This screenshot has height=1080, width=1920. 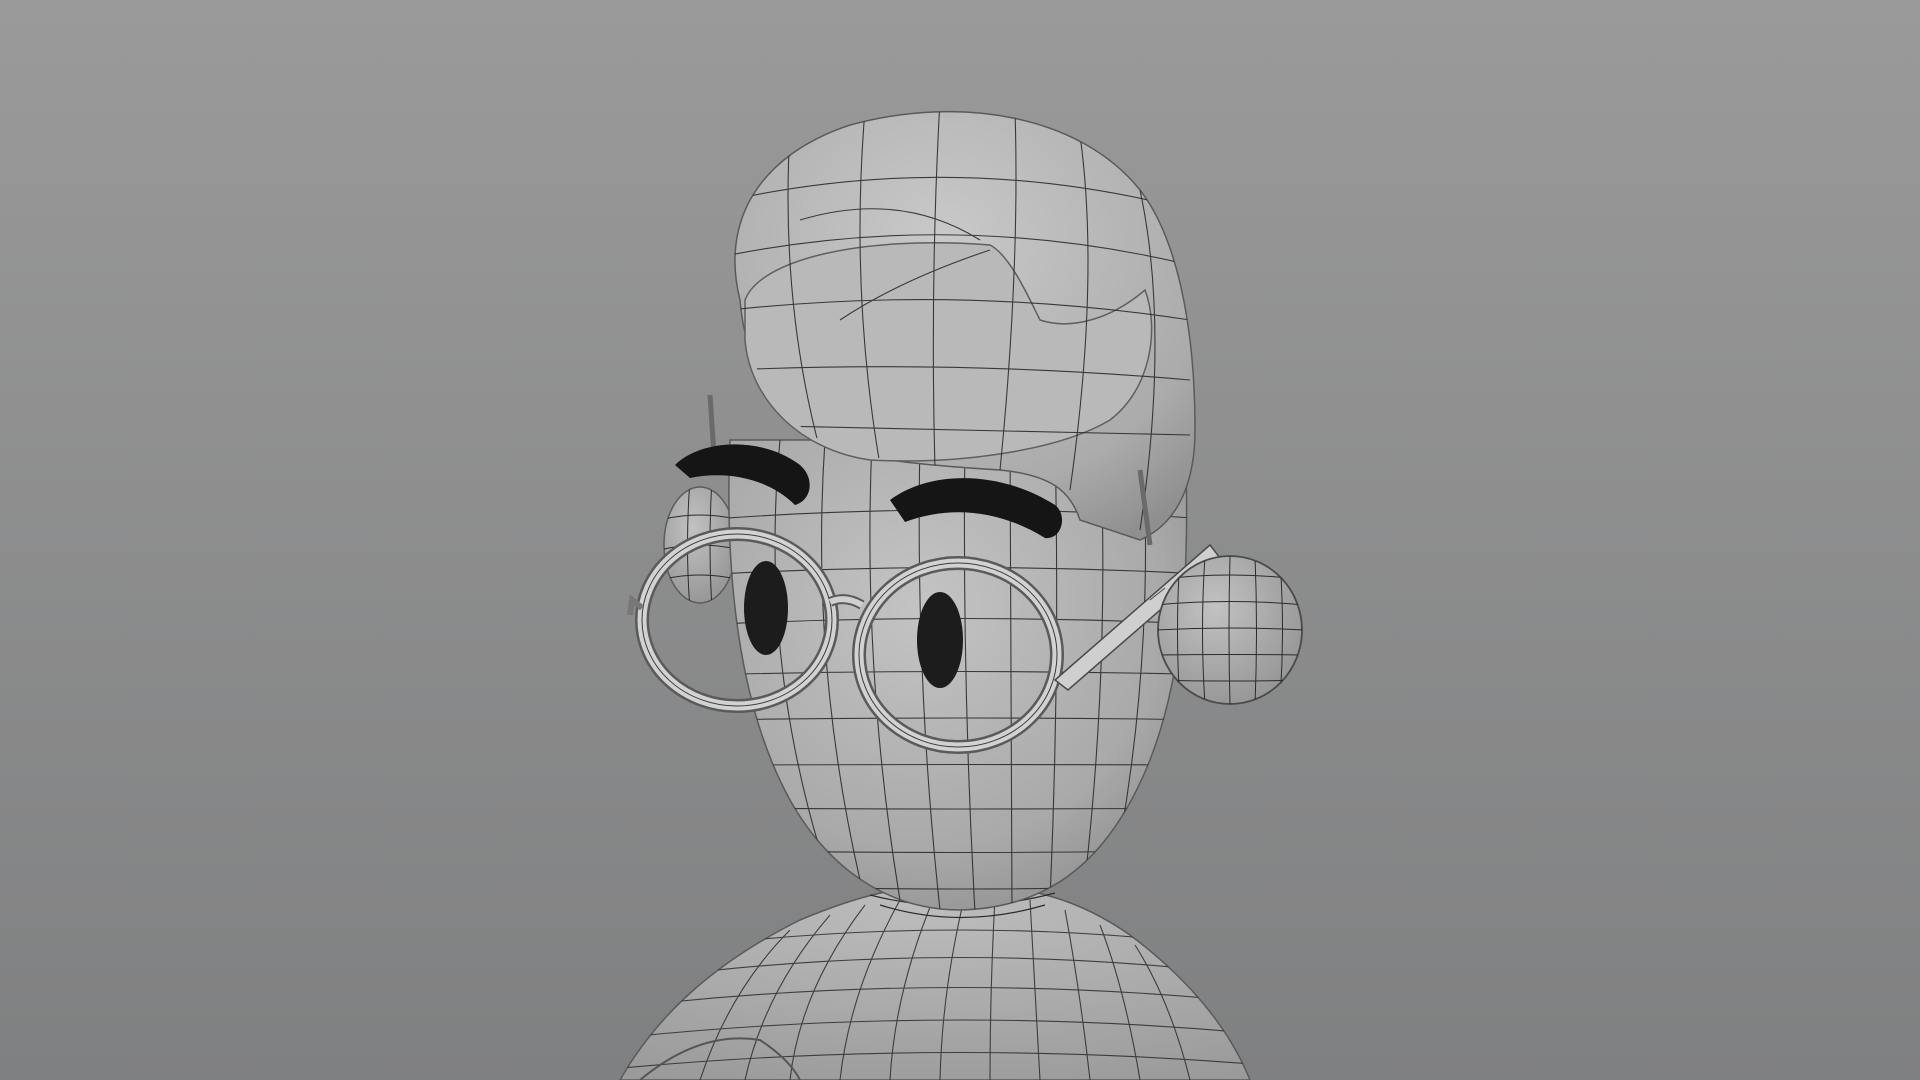 I want to click on left-eye, so click(x=766, y=608).